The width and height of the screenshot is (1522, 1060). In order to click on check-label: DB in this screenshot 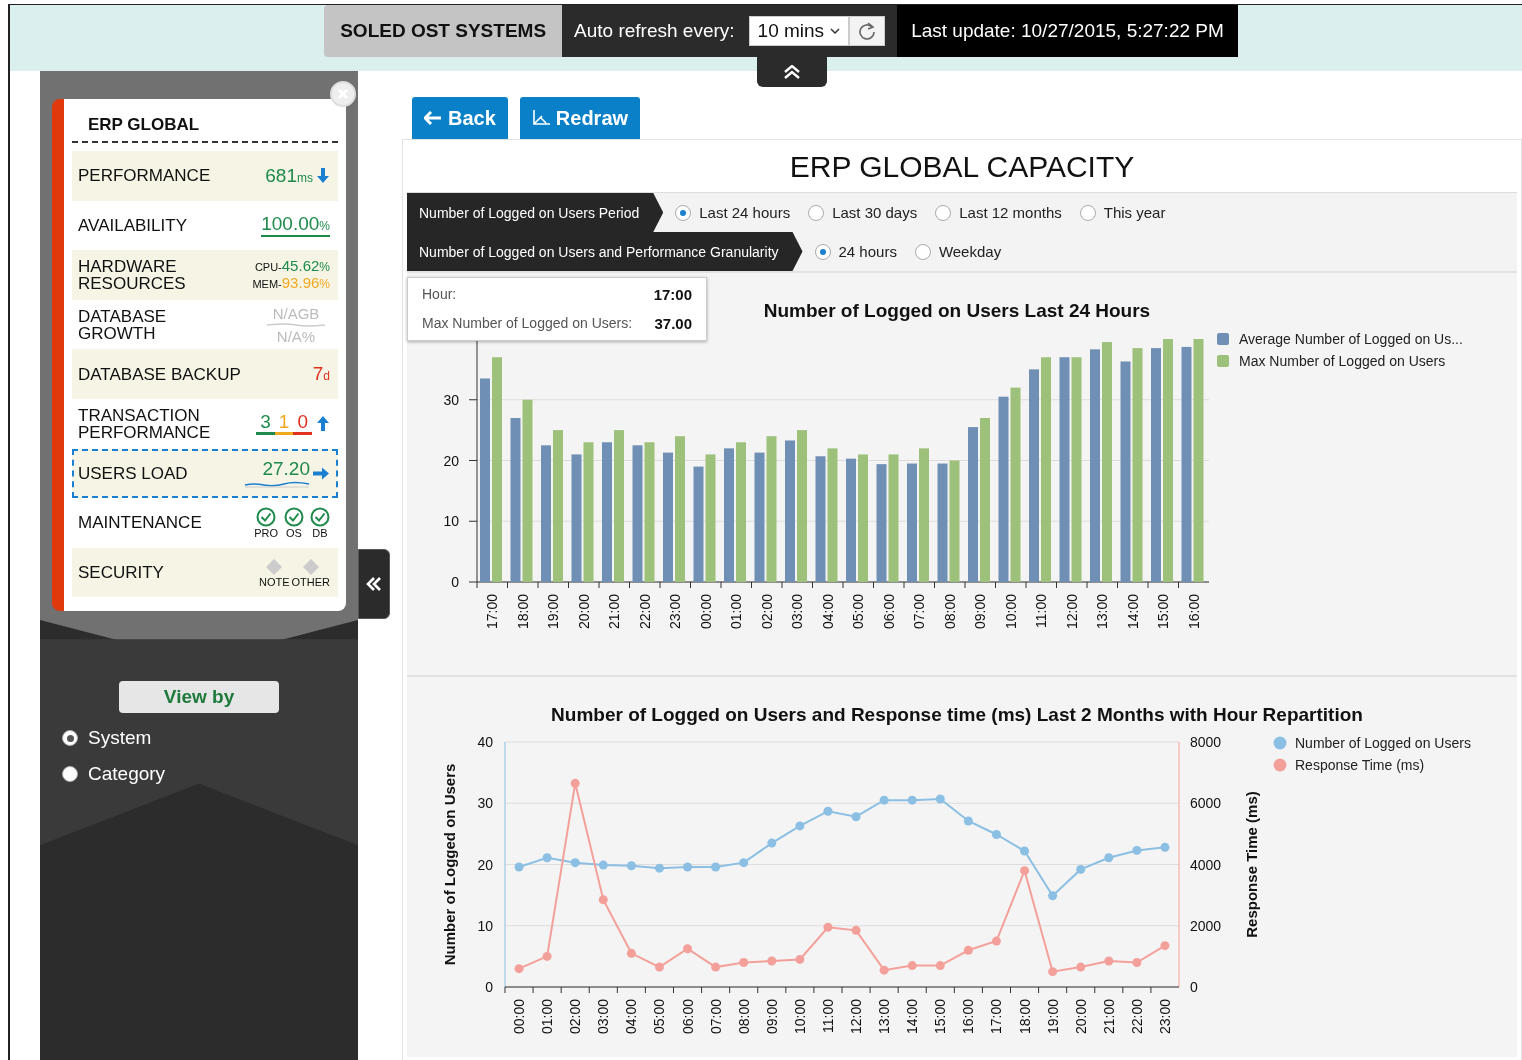, I will do `click(320, 532)`.